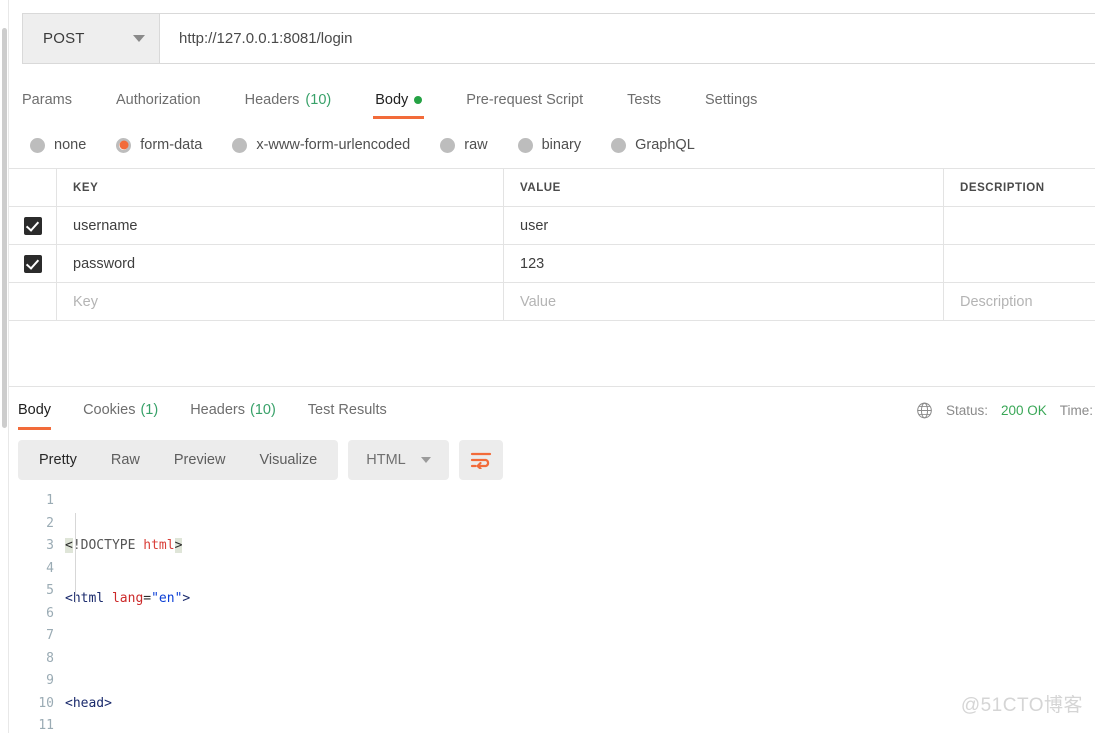 This screenshot has width=1095, height=733. What do you see at coordinates (398, 460) in the screenshot?
I see `response-format-dropdown: HTML` at bounding box center [398, 460].